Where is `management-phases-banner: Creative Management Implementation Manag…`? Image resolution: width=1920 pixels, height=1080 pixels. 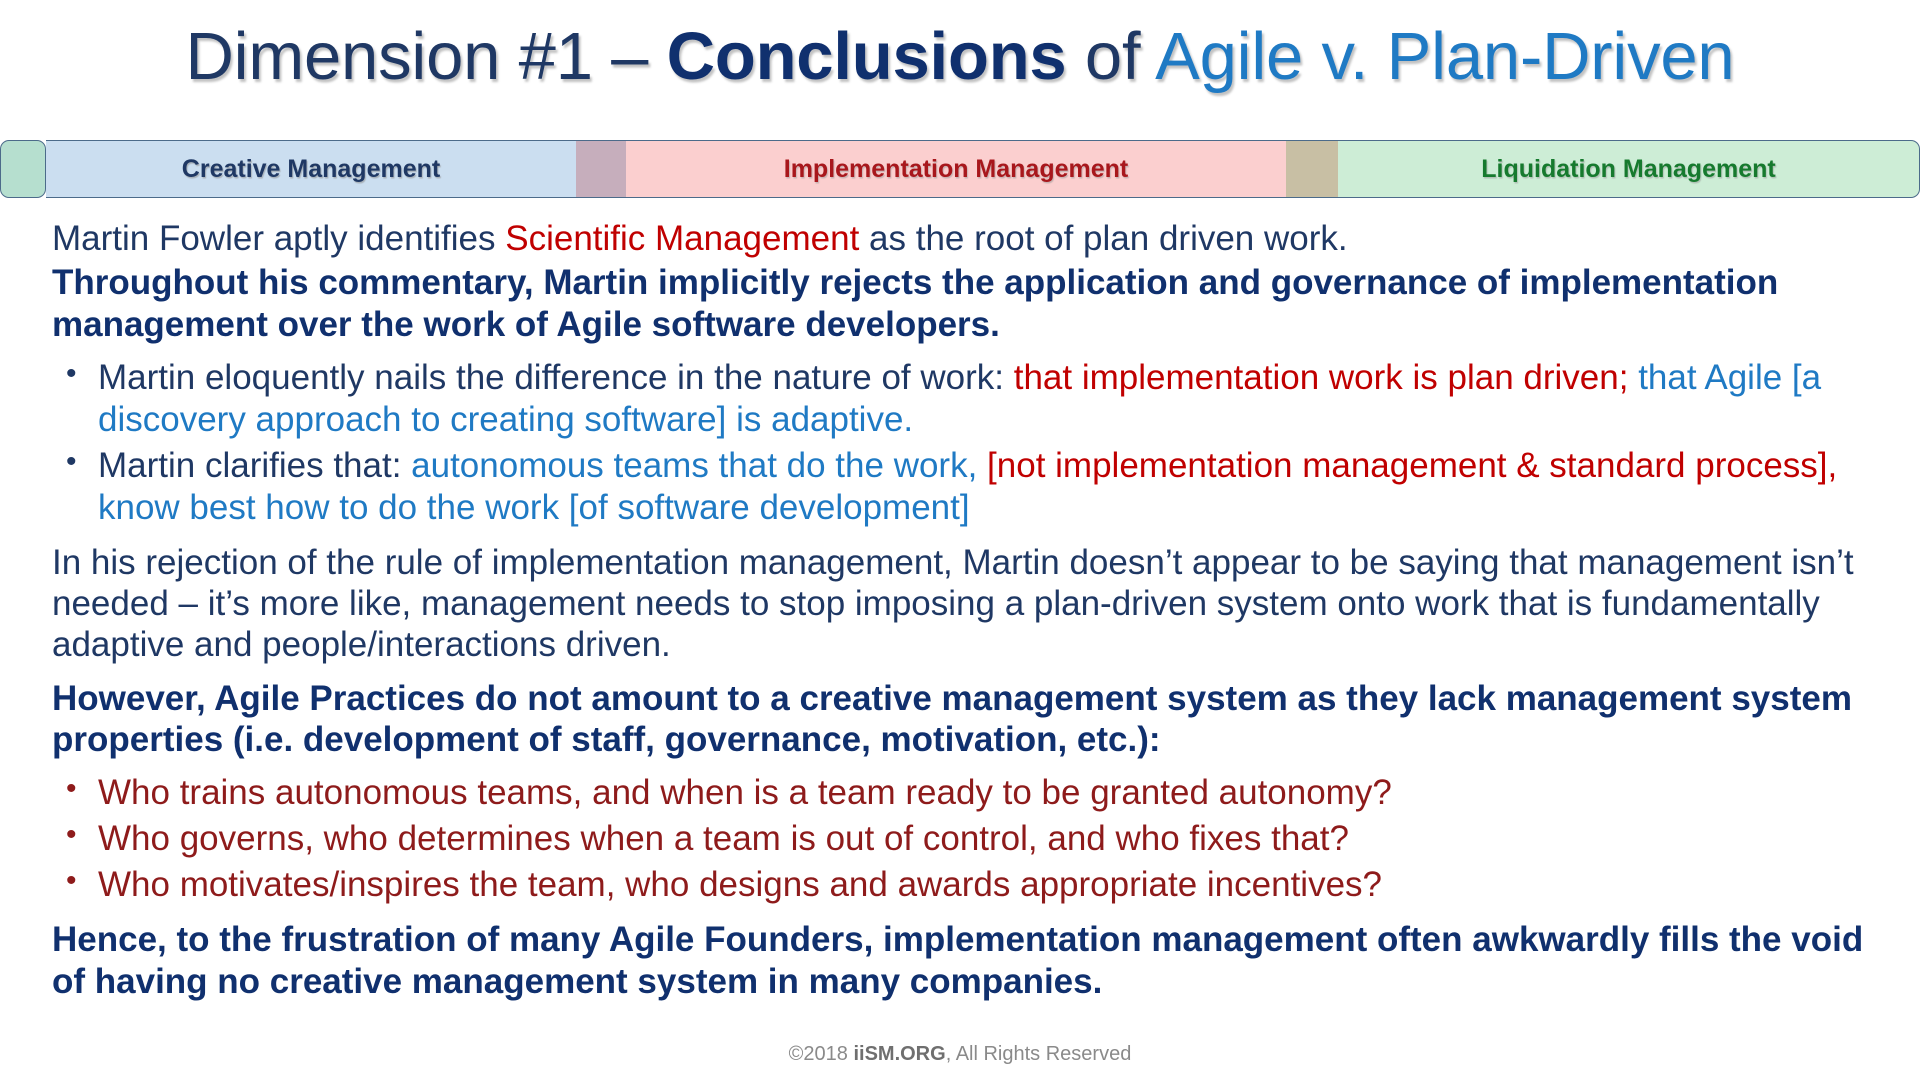 management-phases-banner: Creative Management Implementation Manag… is located at coordinates (960, 169).